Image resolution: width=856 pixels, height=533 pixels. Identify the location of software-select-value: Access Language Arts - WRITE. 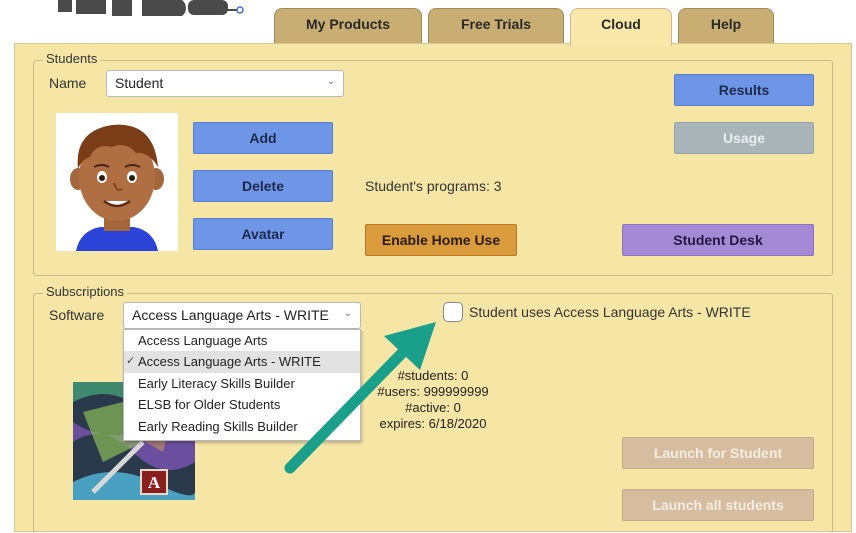
(230, 315).